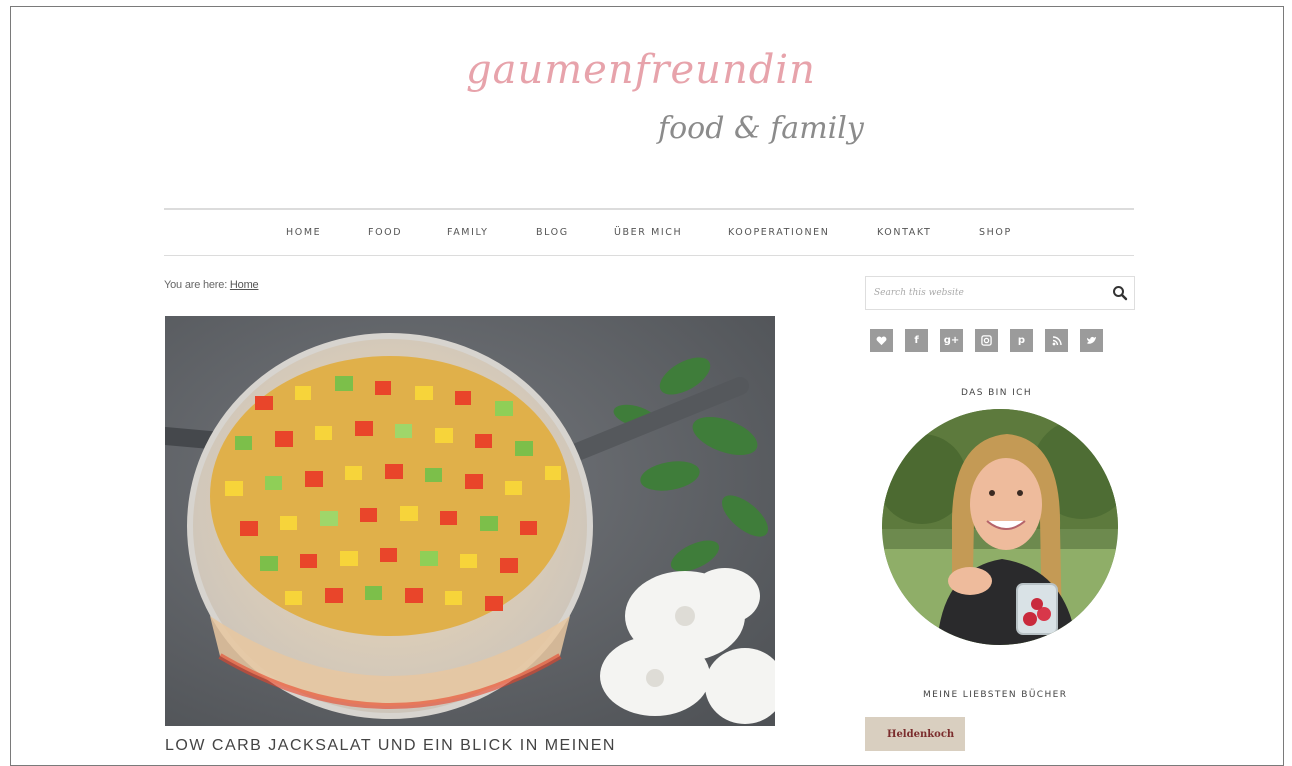 The height and width of the screenshot is (766, 1292). I want to click on breadcrumb-home-link: Home, so click(244, 285).